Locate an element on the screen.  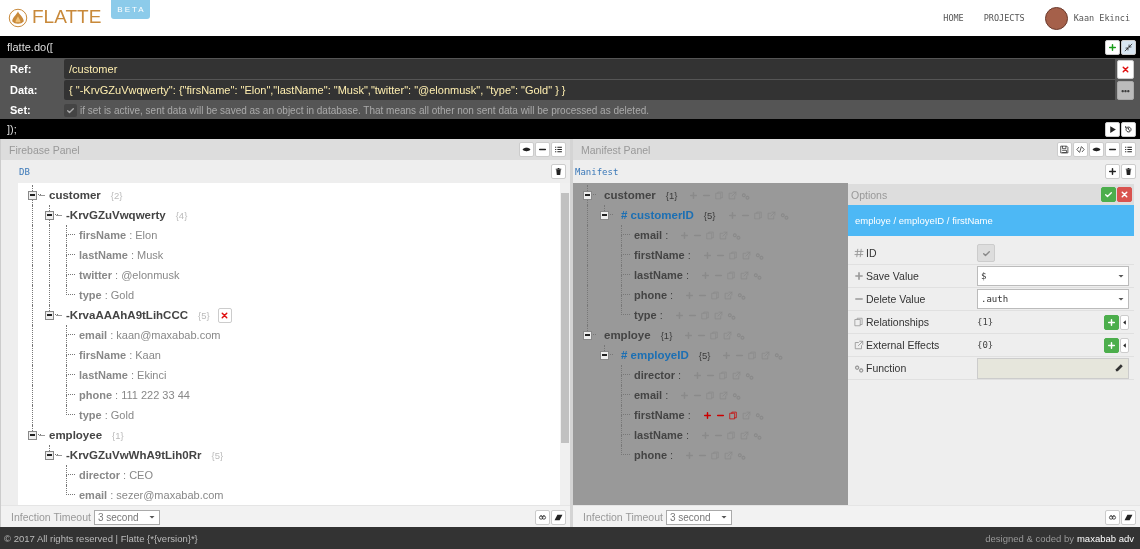
history-button is located at coordinates (1128, 129).